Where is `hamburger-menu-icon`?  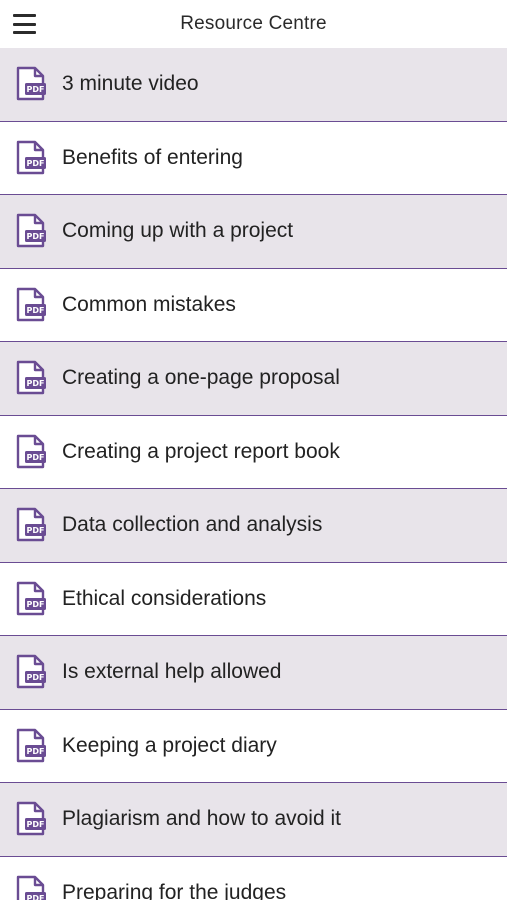 hamburger-menu-icon is located at coordinates (24, 24).